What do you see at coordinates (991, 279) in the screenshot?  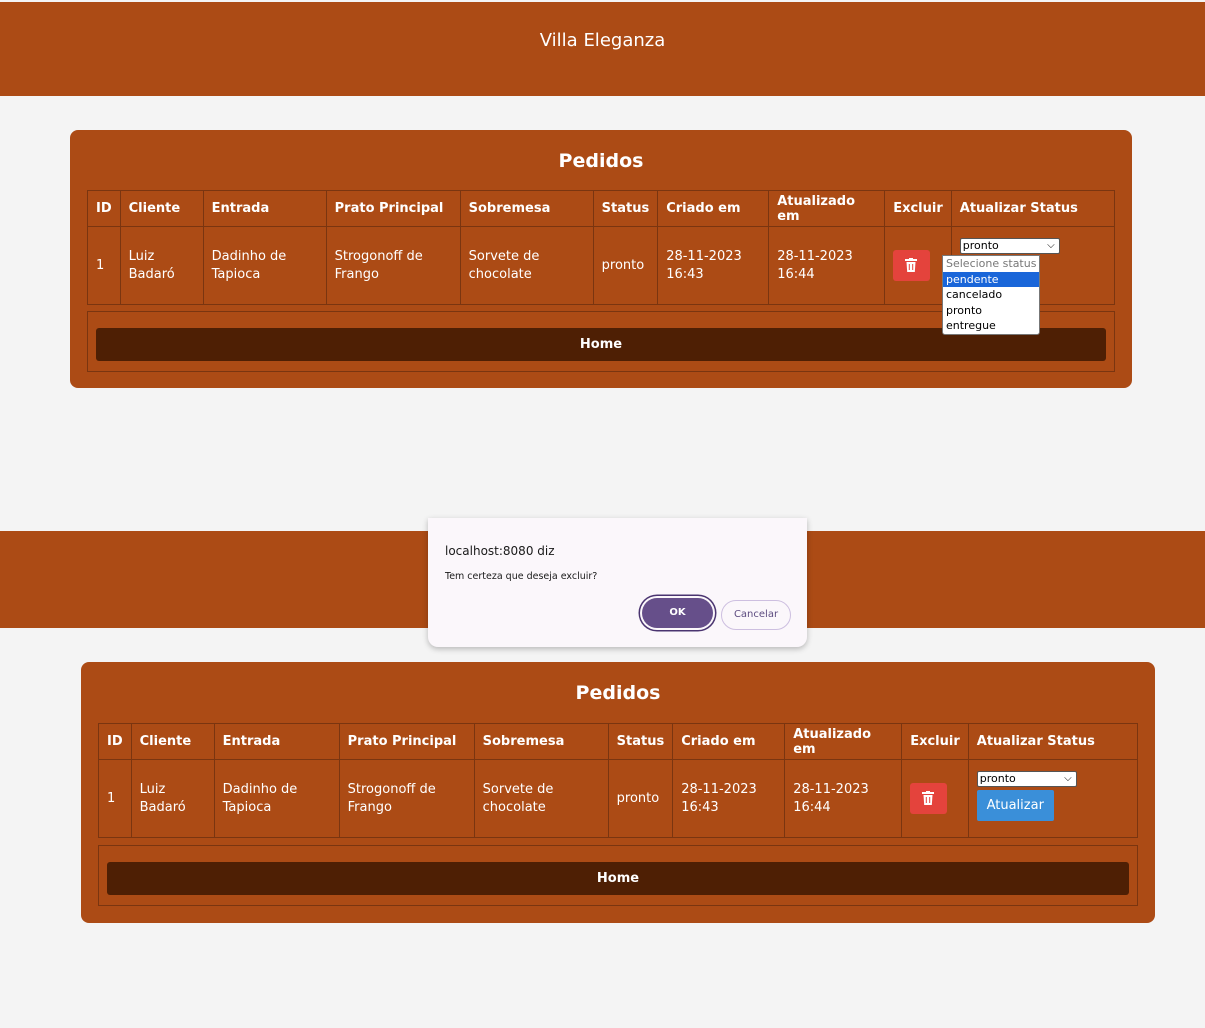 I see `status-option: pendente` at bounding box center [991, 279].